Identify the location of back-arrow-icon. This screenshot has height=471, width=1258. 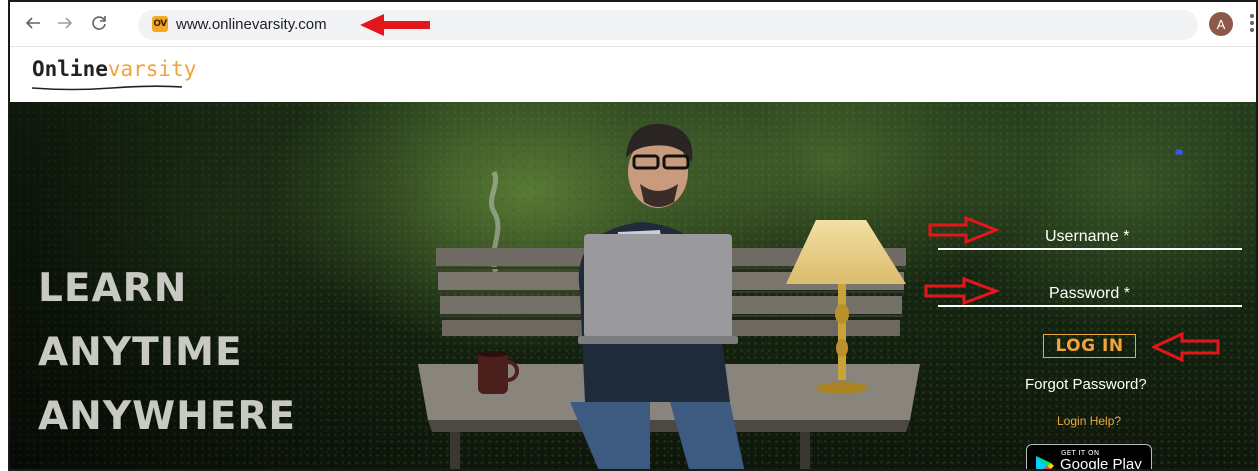
(33, 23).